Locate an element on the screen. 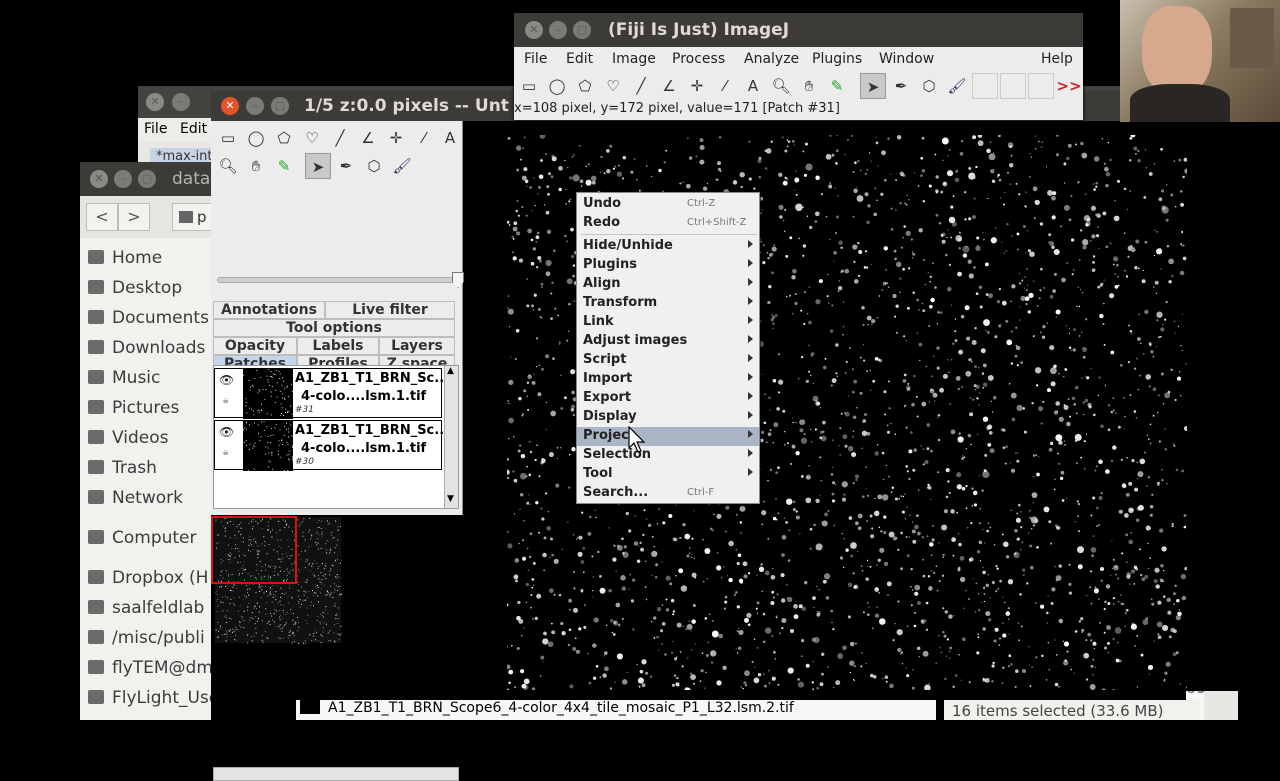  menu-window: Window is located at coordinates (906, 59).